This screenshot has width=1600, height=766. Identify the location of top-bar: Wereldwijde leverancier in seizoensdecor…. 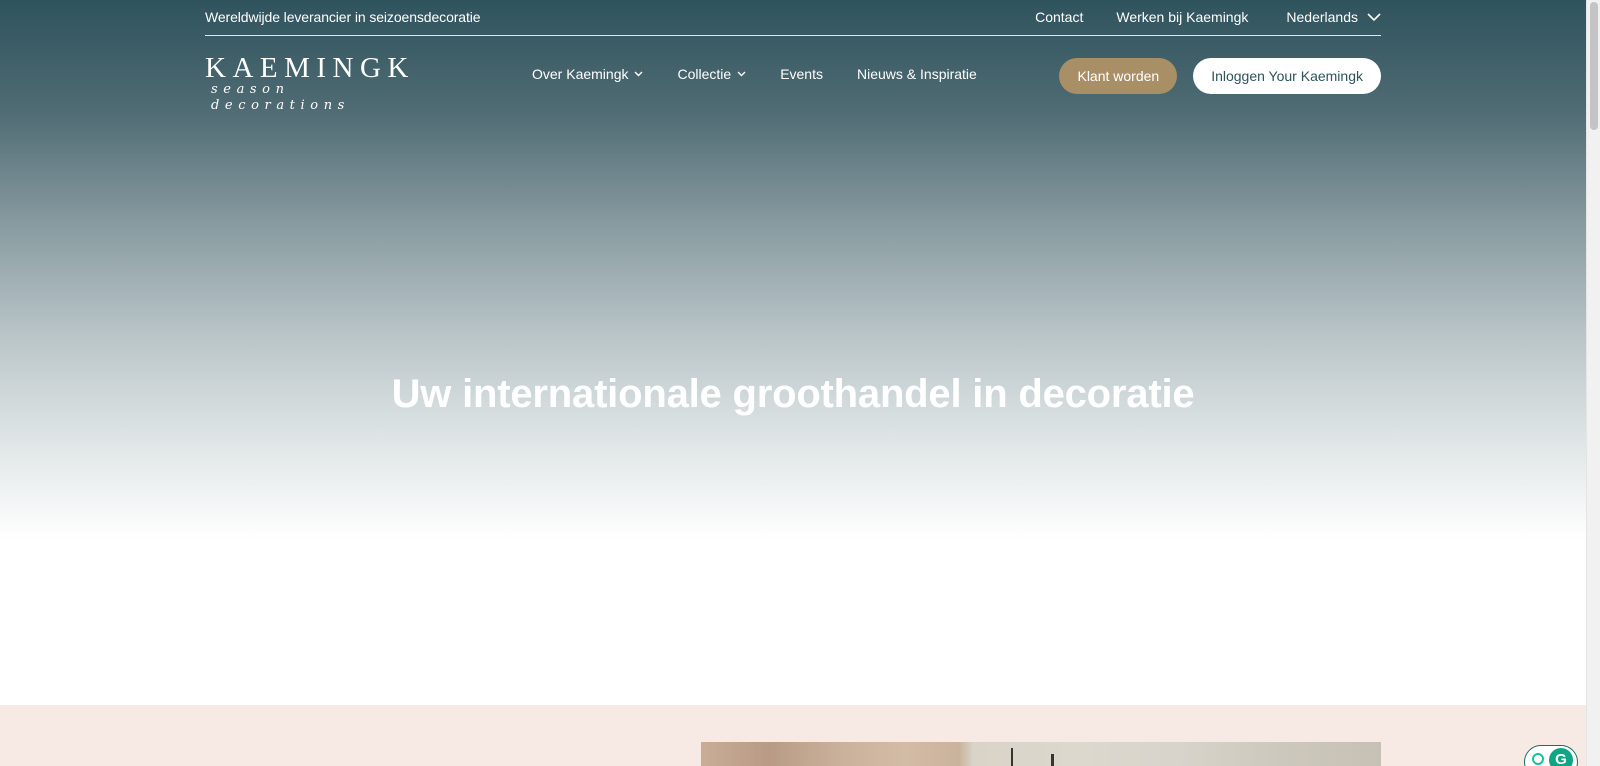
(793, 18).